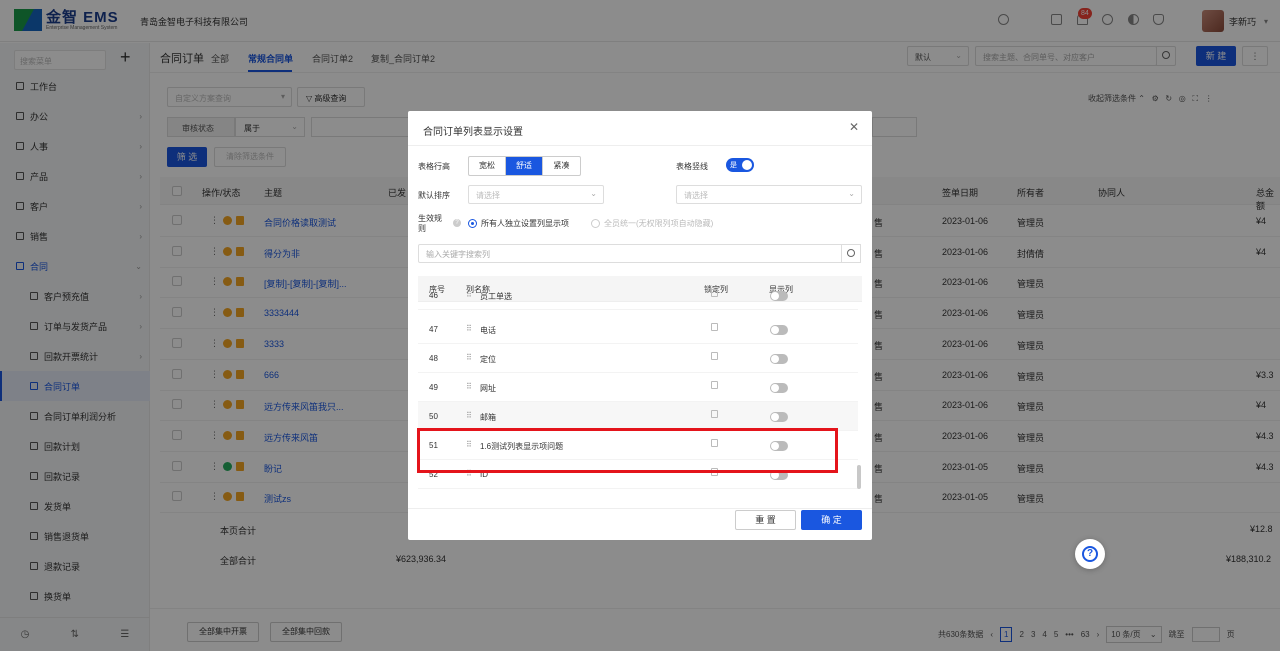 This screenshot has width=1280, height=651. I want to click on column-name: 员工单选, so click(496, 296).